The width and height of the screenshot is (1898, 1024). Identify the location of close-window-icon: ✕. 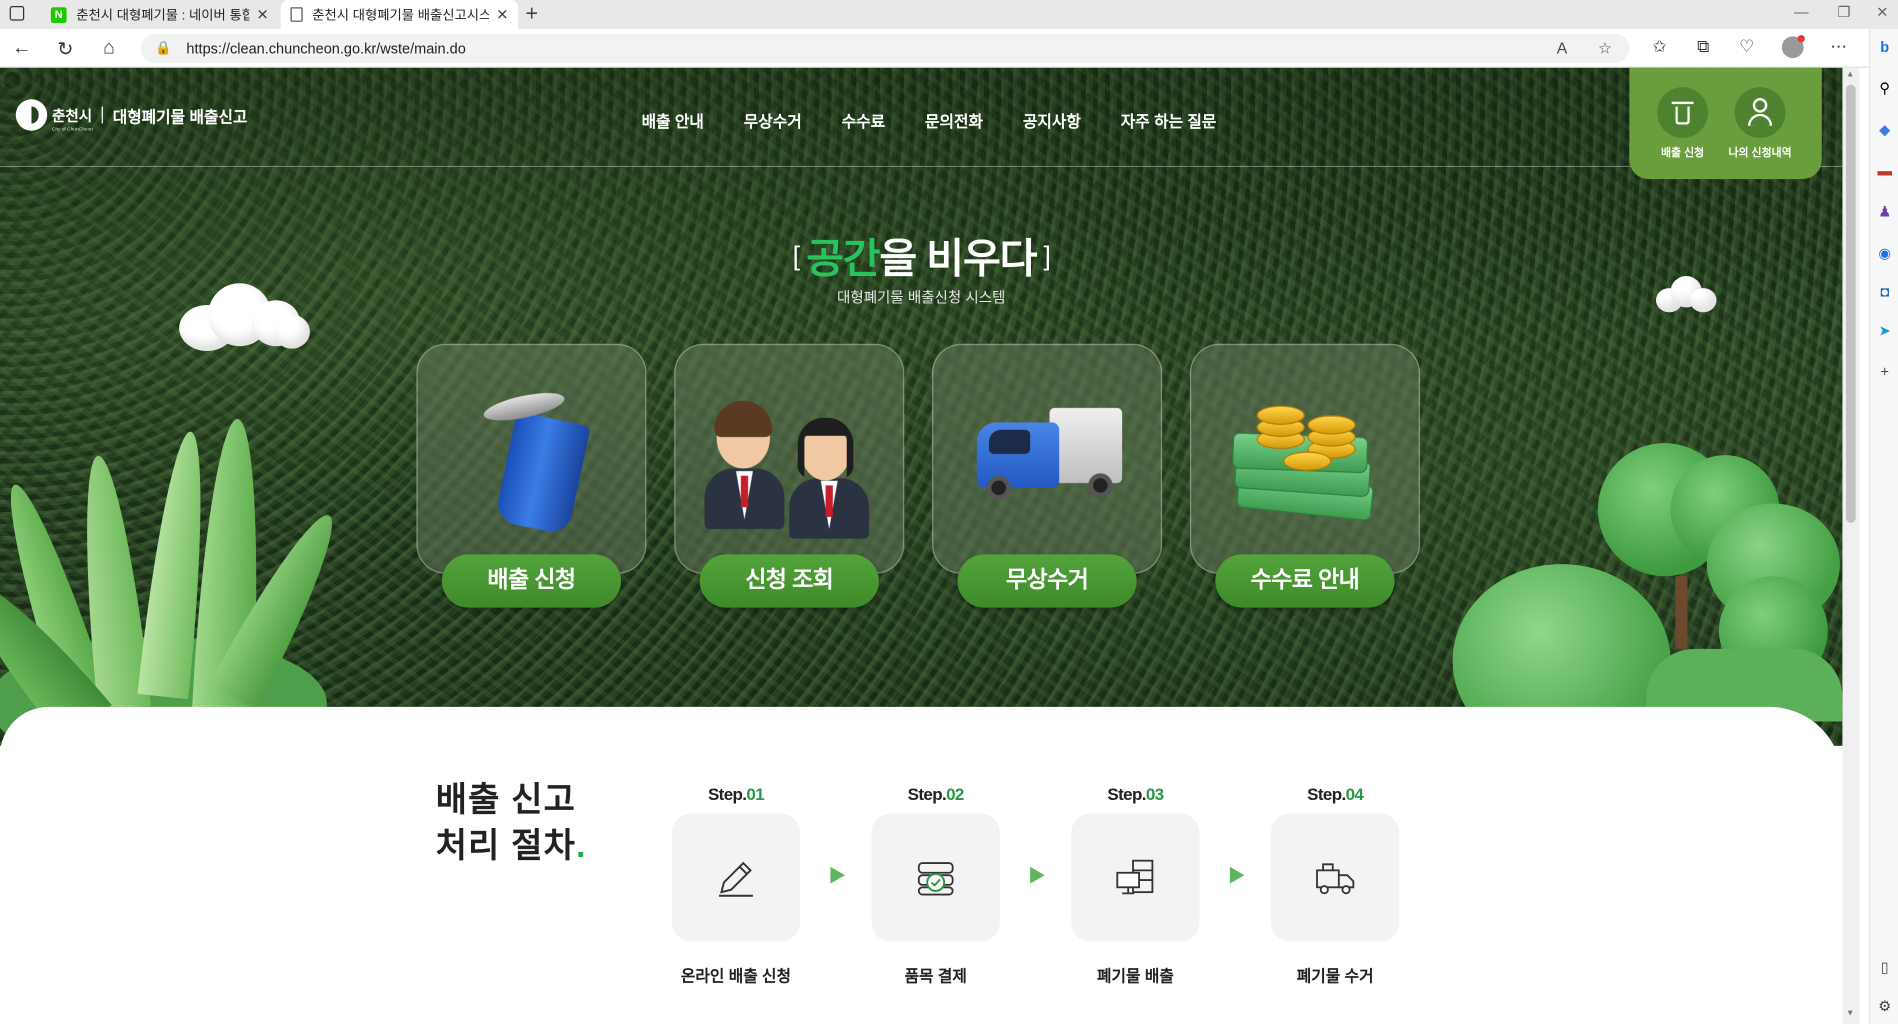
(1882, 12).